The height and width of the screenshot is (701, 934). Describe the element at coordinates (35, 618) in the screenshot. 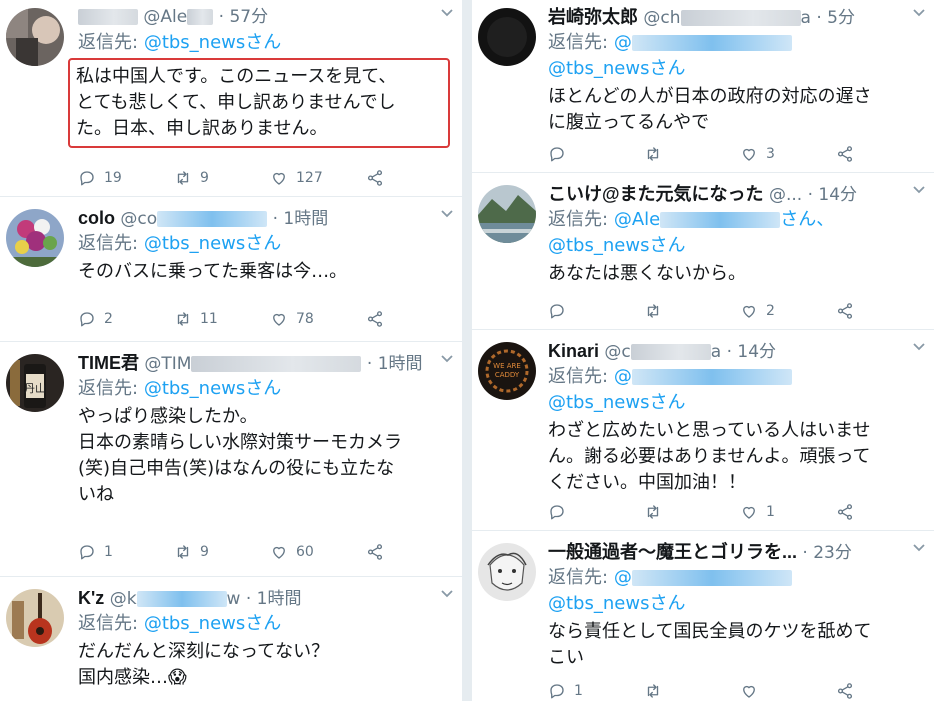

I see `guitar-avatar-icon` at that location.